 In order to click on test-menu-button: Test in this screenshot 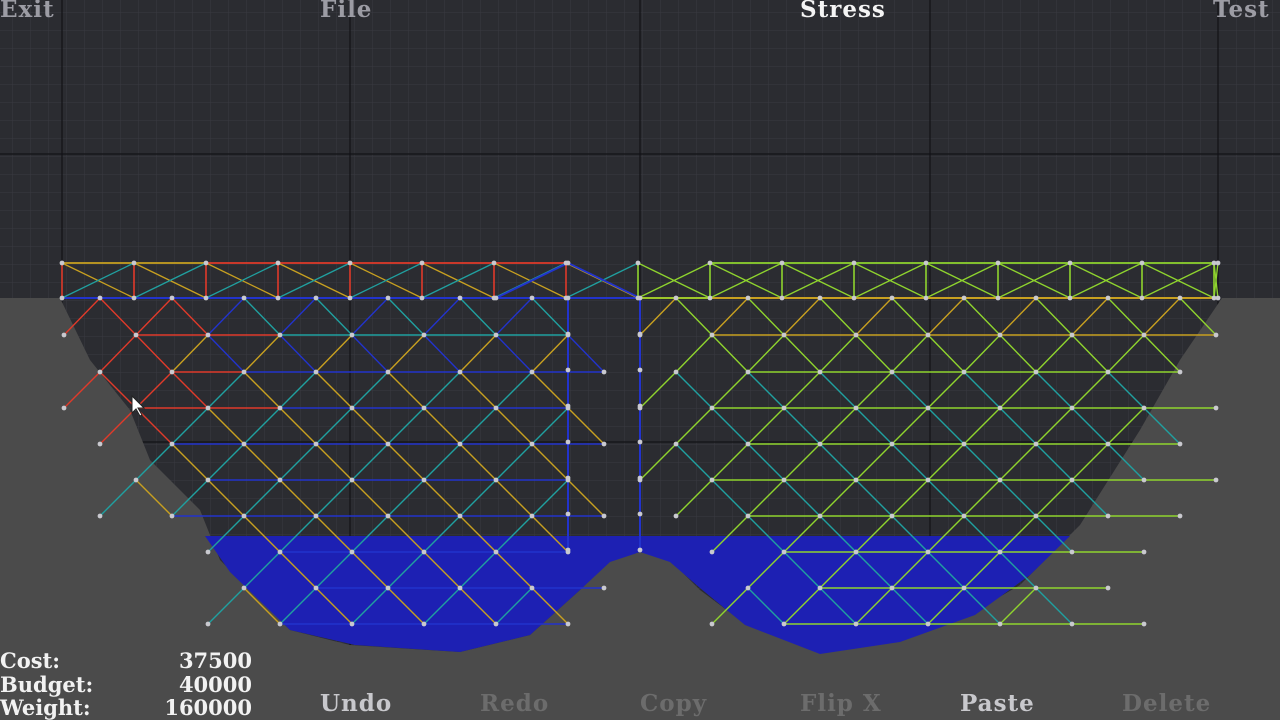, I will do `click(1241, 11)`.